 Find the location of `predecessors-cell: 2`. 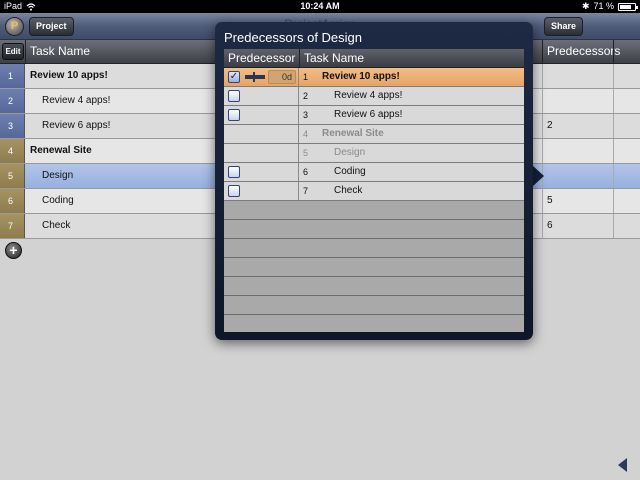

predecessors-cell: 2 is located at coordinates (550, 126).